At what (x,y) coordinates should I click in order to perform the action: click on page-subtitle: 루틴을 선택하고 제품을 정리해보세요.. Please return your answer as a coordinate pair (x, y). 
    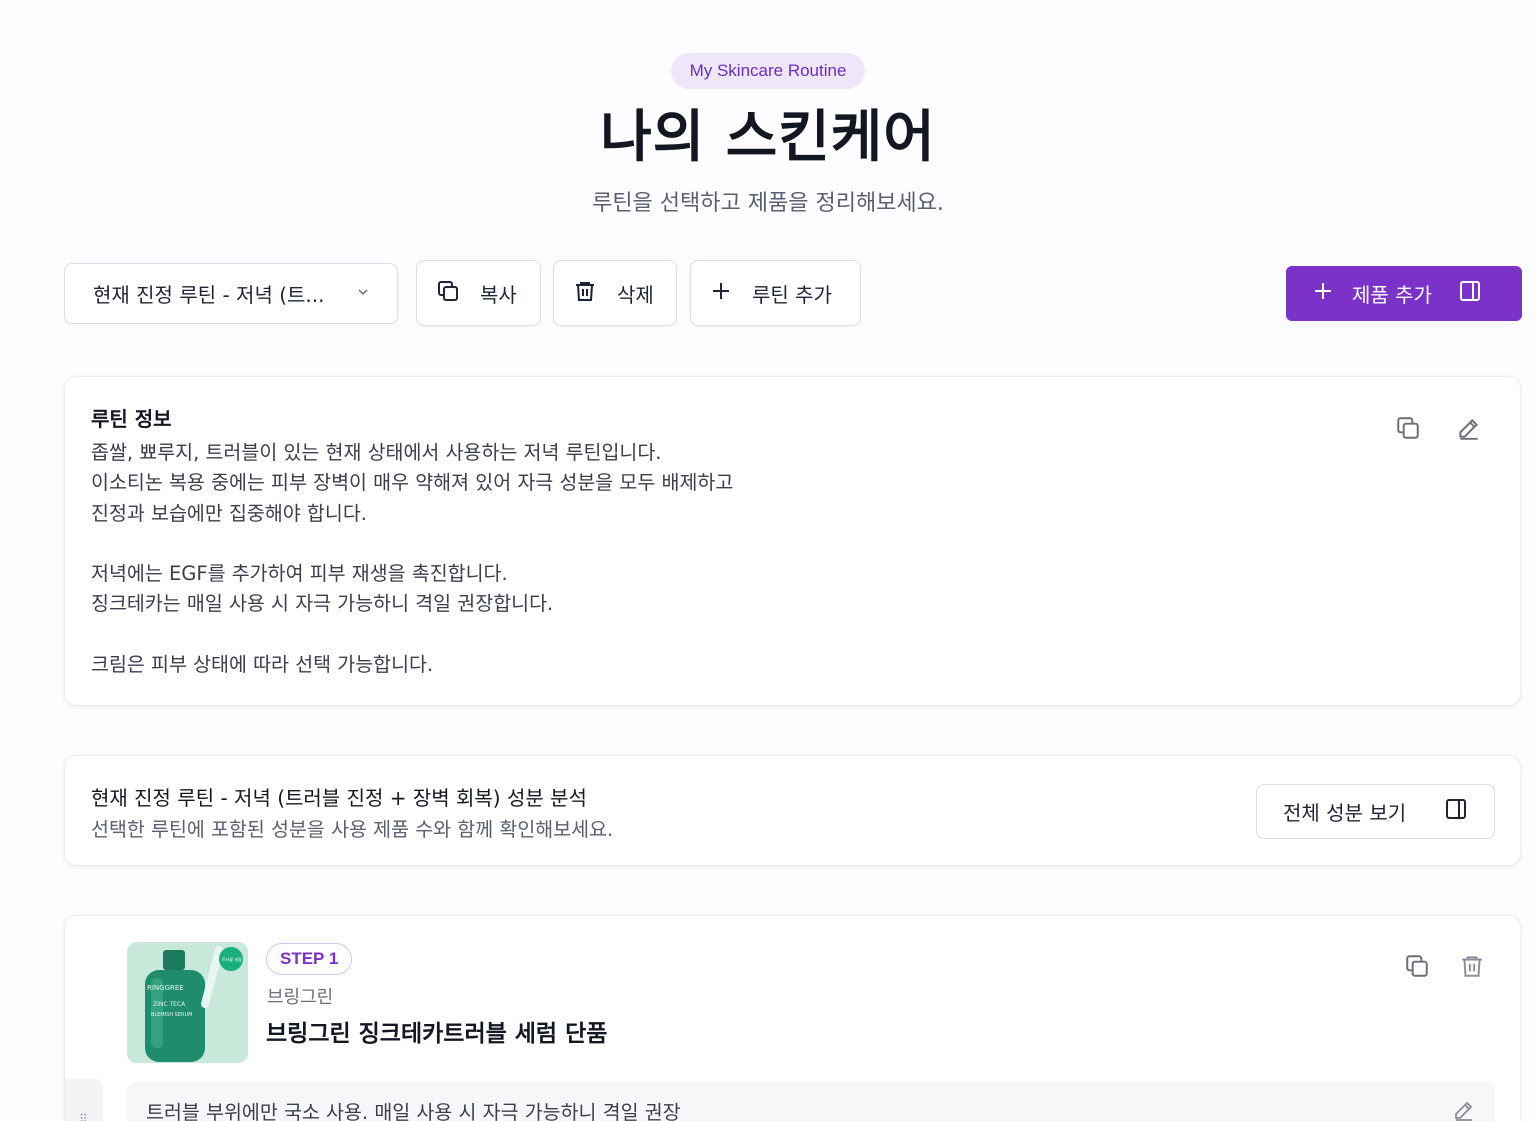
    Looking at the image, I should click on (768, 203).